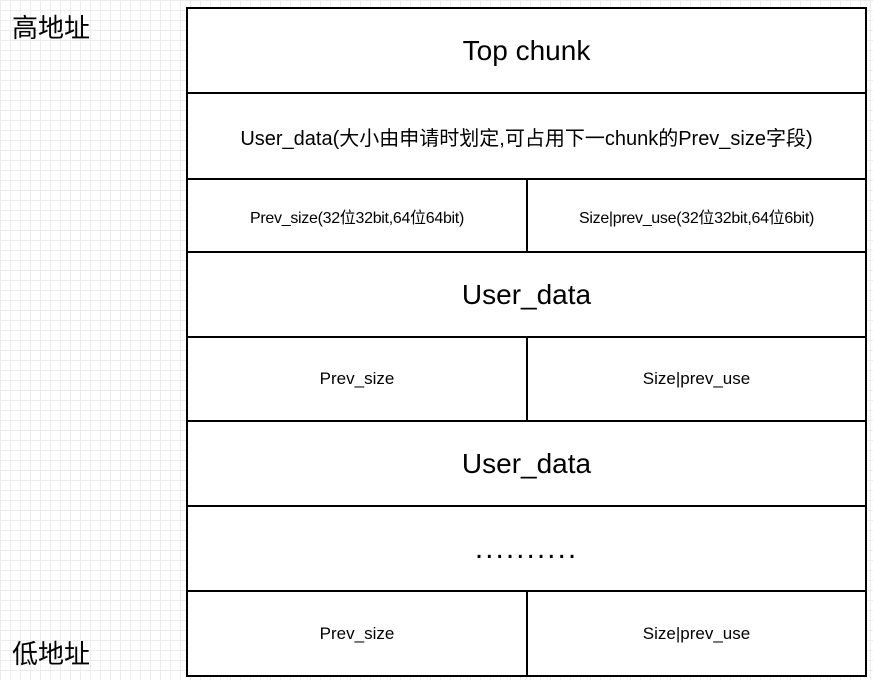 The height and width of the screenshot is (680, 873). I want to click on user-data-block-3: User_data, so click(526, 463).